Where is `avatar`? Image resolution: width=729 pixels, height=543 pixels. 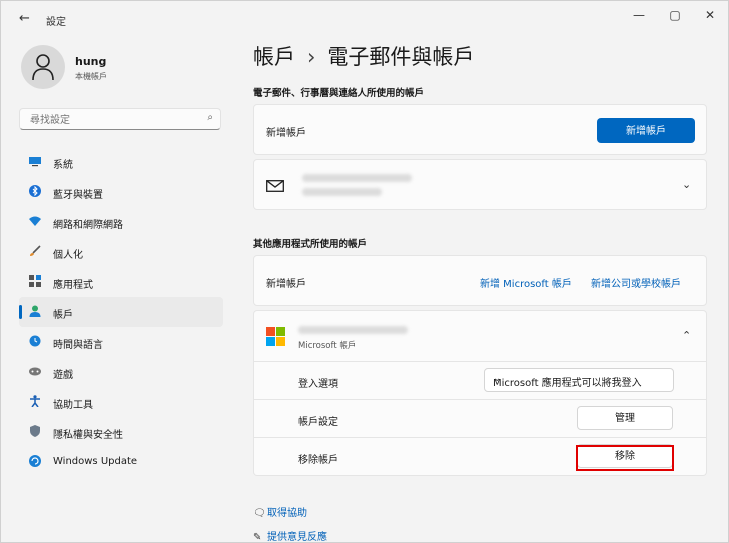 avatar is located at coordinates (43, 67).